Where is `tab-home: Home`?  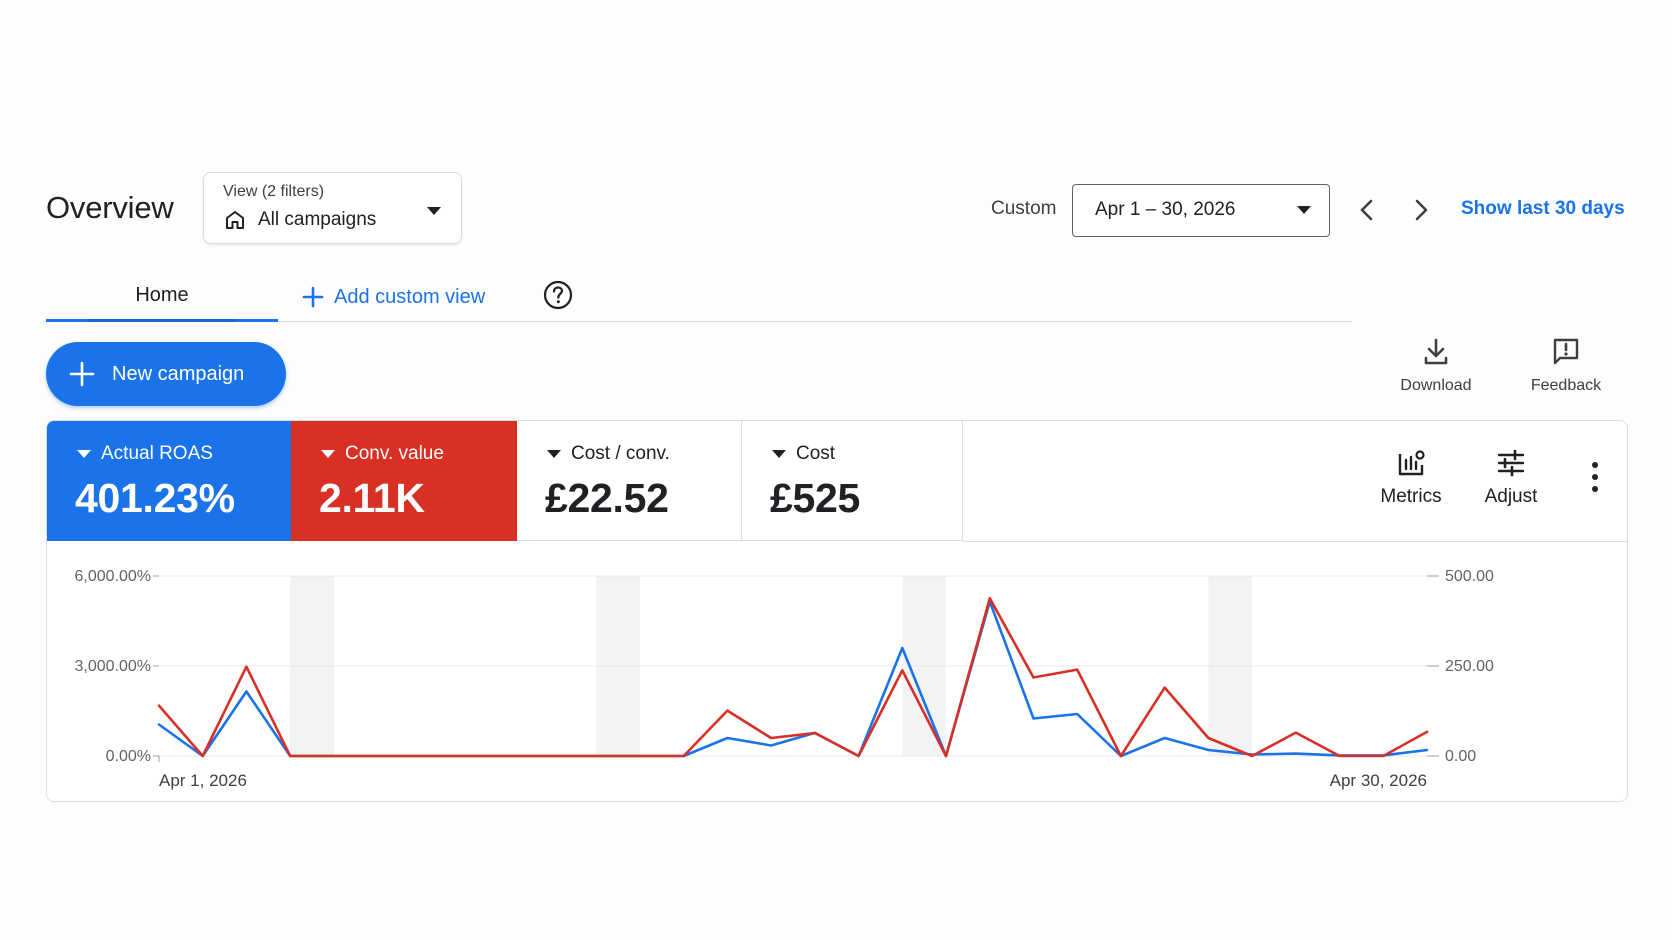 tab-home: Home is located at coordinates (162, 296).